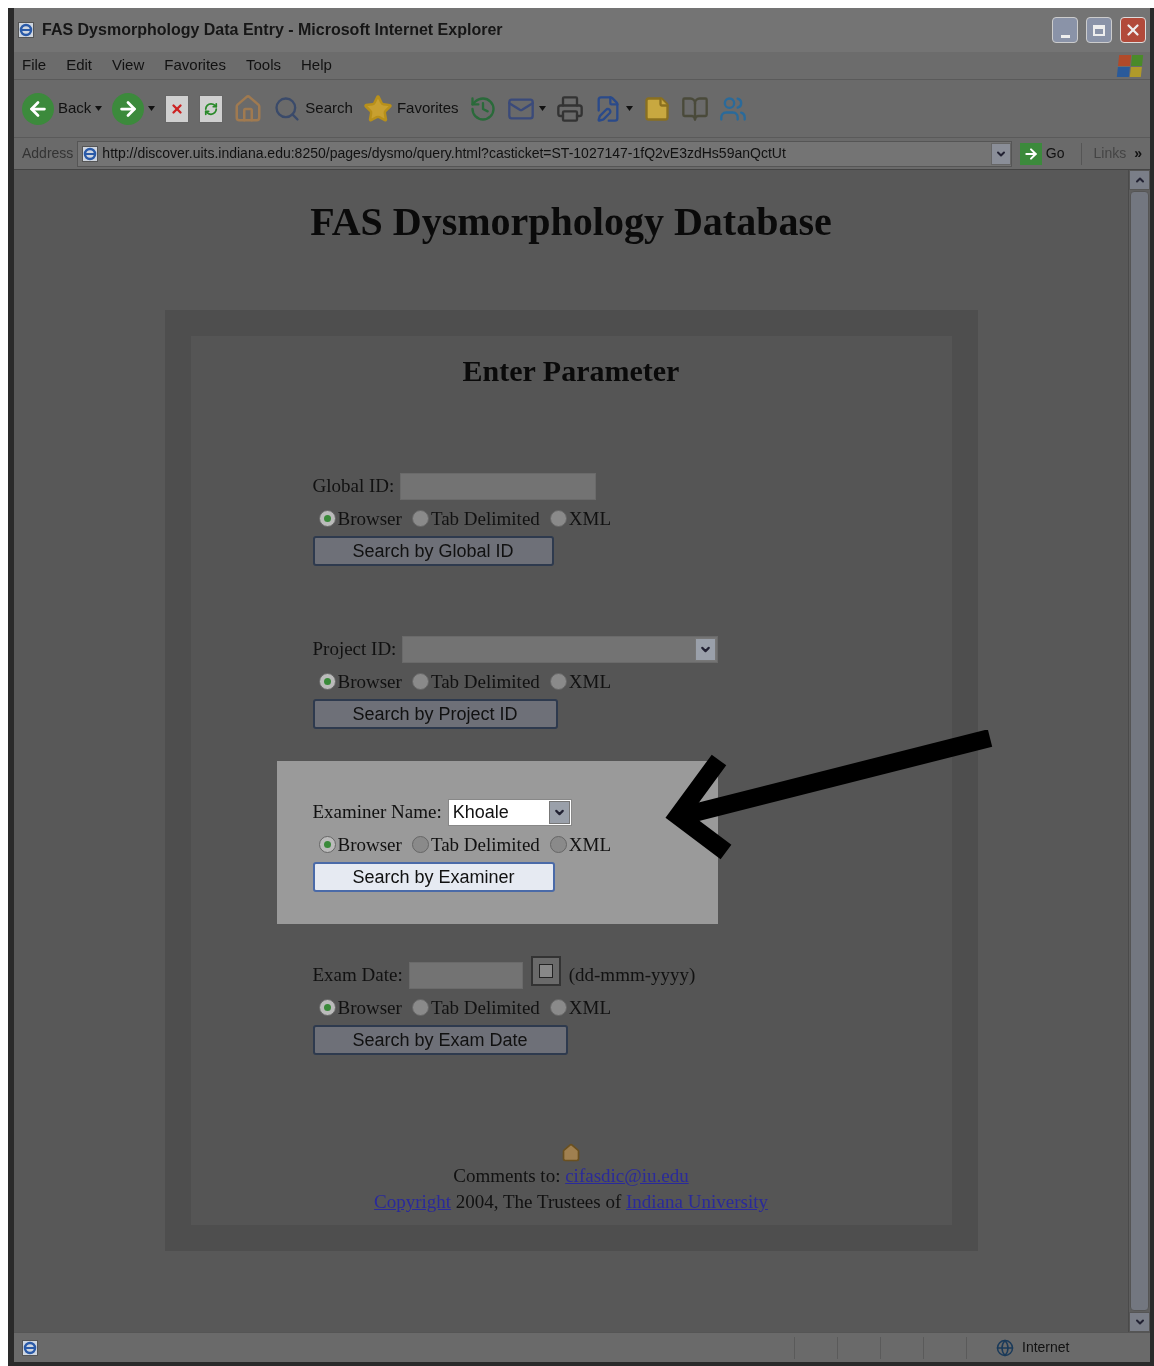  Describe the element at coordinates (544, 153) in the screenshot. I see `address-field: http://discover.uits.indiana.edu:8250/pages/dysmo/query.html?casticket=ST-1027147-1fQ2vE3zdHs59anQctUt` at that location.